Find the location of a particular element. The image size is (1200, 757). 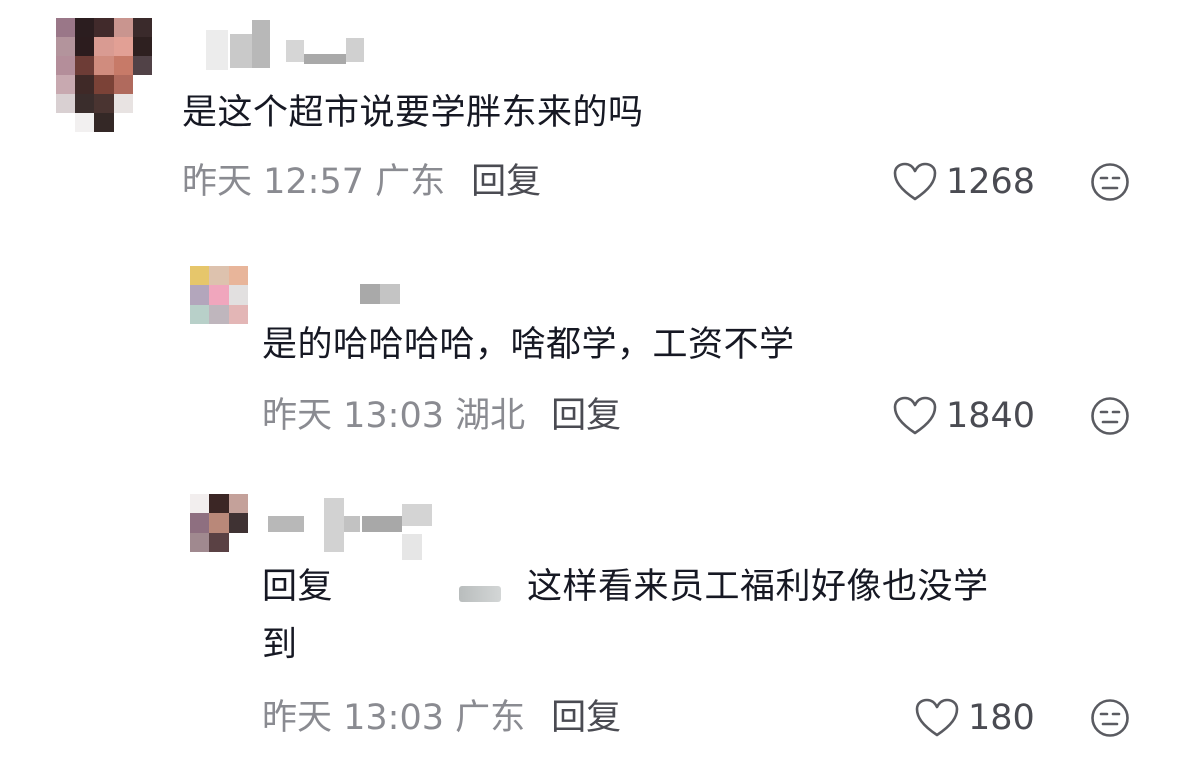

like-button: 1268 is located at coordinates (963, 182).